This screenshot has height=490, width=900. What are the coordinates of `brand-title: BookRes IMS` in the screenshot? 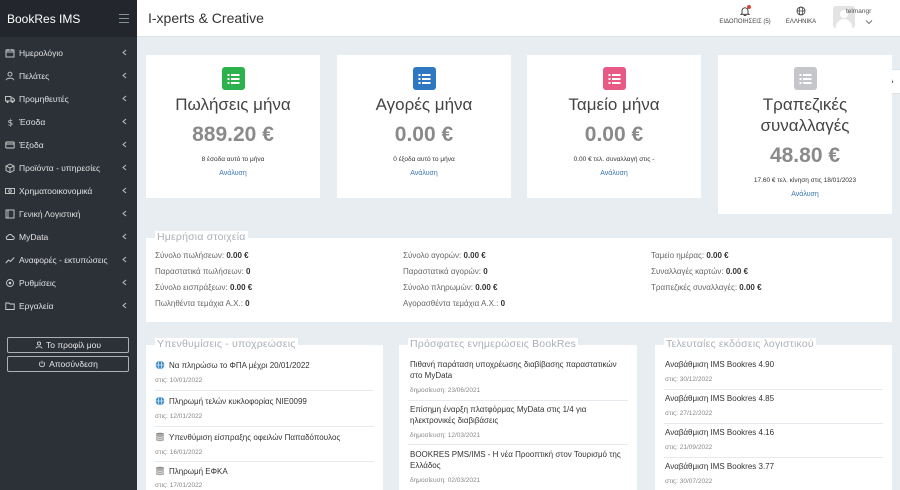 It's located at (44, 18).